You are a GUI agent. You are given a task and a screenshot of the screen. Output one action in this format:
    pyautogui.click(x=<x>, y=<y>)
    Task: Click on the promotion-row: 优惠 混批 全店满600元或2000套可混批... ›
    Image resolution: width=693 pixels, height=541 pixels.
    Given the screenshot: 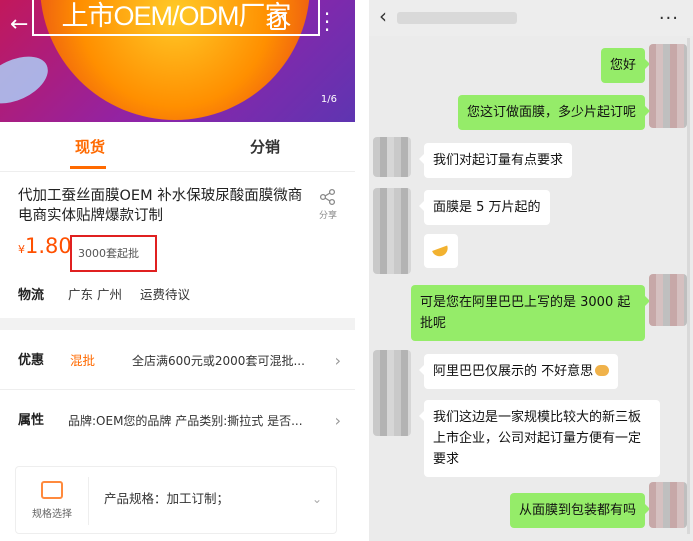 What is the action you would take?
    pyautogui.click(x=177, y=361)
    